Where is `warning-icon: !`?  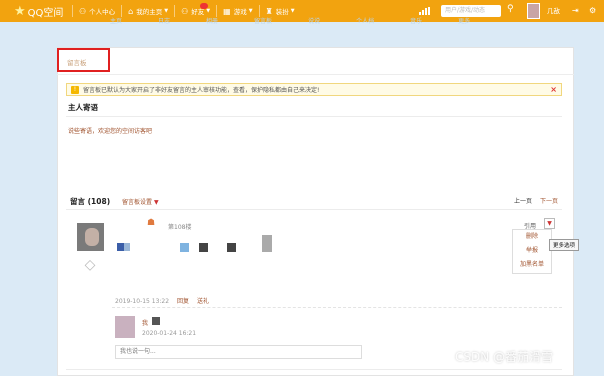
warning-icon: ! is located at coordinates (75, 89).